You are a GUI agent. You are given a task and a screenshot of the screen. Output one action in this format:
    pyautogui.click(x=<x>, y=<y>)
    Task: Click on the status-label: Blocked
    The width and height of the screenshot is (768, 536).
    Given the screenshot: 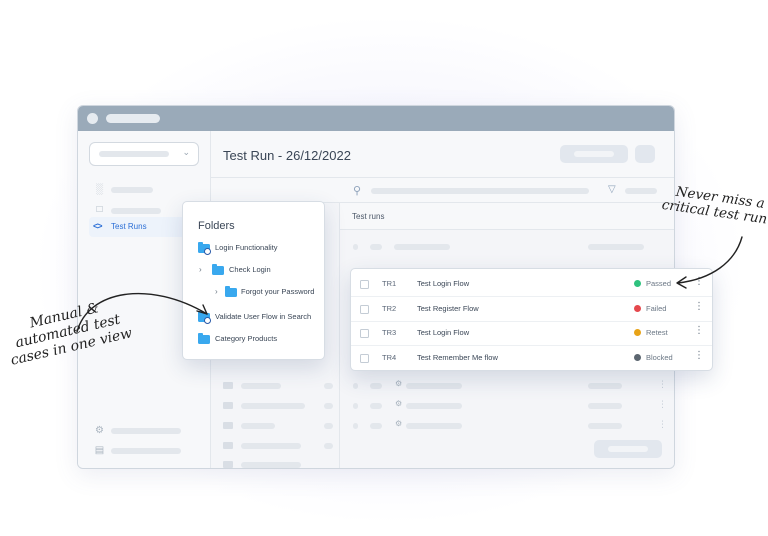 What is the action you would take?
    pyautogui.click(x=659, y=357)
    